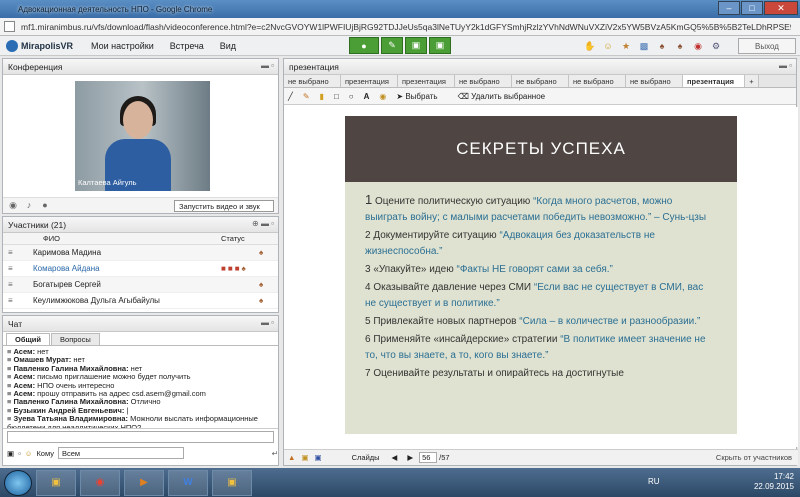  What do you see at coordinates (729, 8) in the screenshot?
I see `minimize-button: –` at bounding box center [729, 8].